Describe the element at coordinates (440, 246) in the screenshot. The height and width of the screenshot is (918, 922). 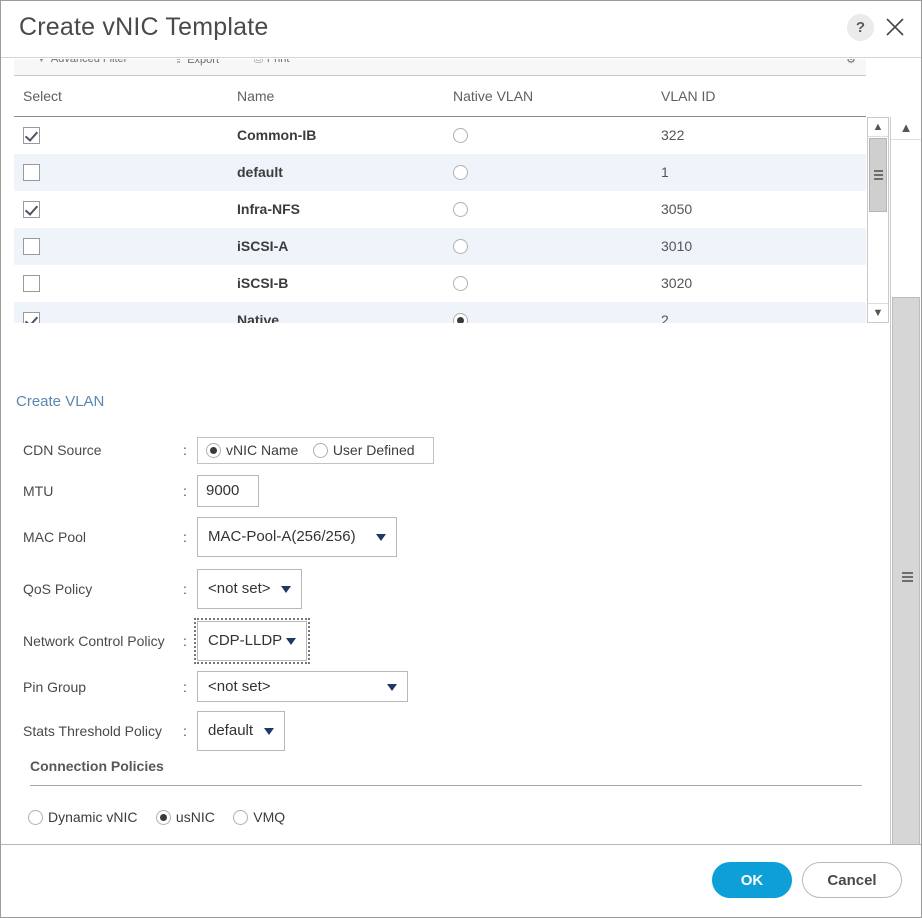
I see `table-row: iSCSI-A 3010` at that location.